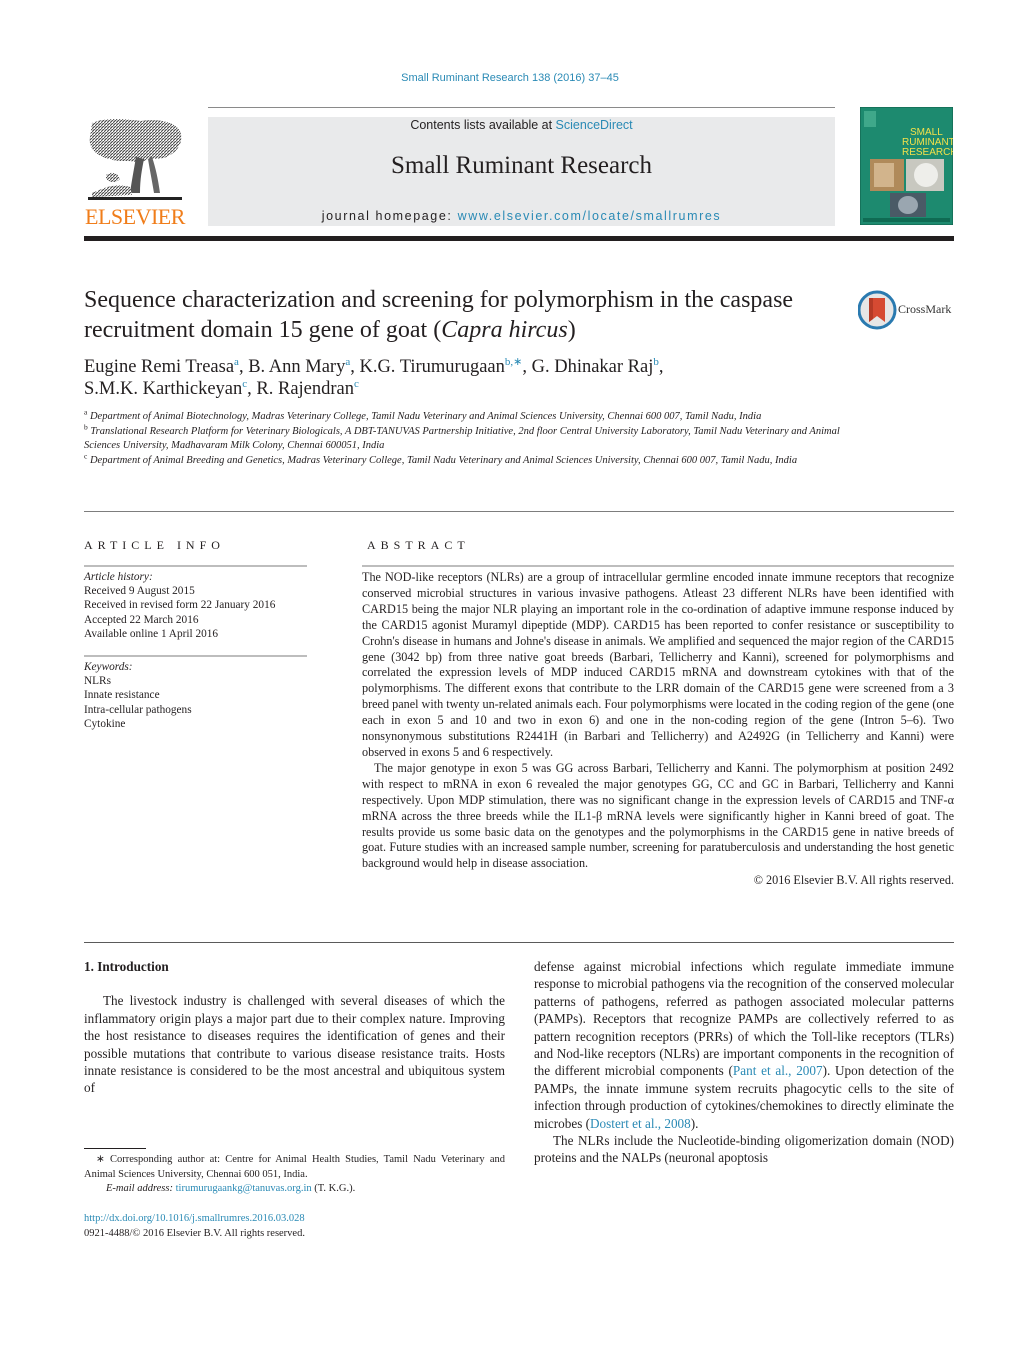 Image resolution: width=1020 pixels, height=1351 pixels. I want to click on crossmark-icon, so click(877, 310).